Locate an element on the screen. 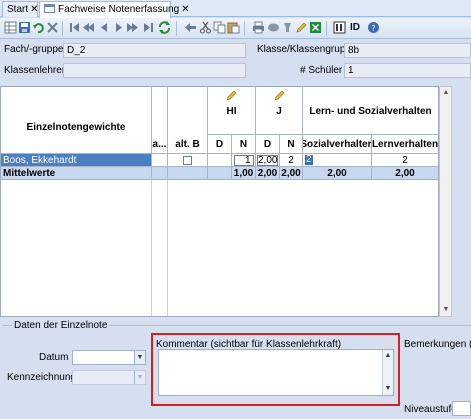 This screenshot has height=419, width=471. lernverhalten-cell: 2 is located at coordinates (405, 160).